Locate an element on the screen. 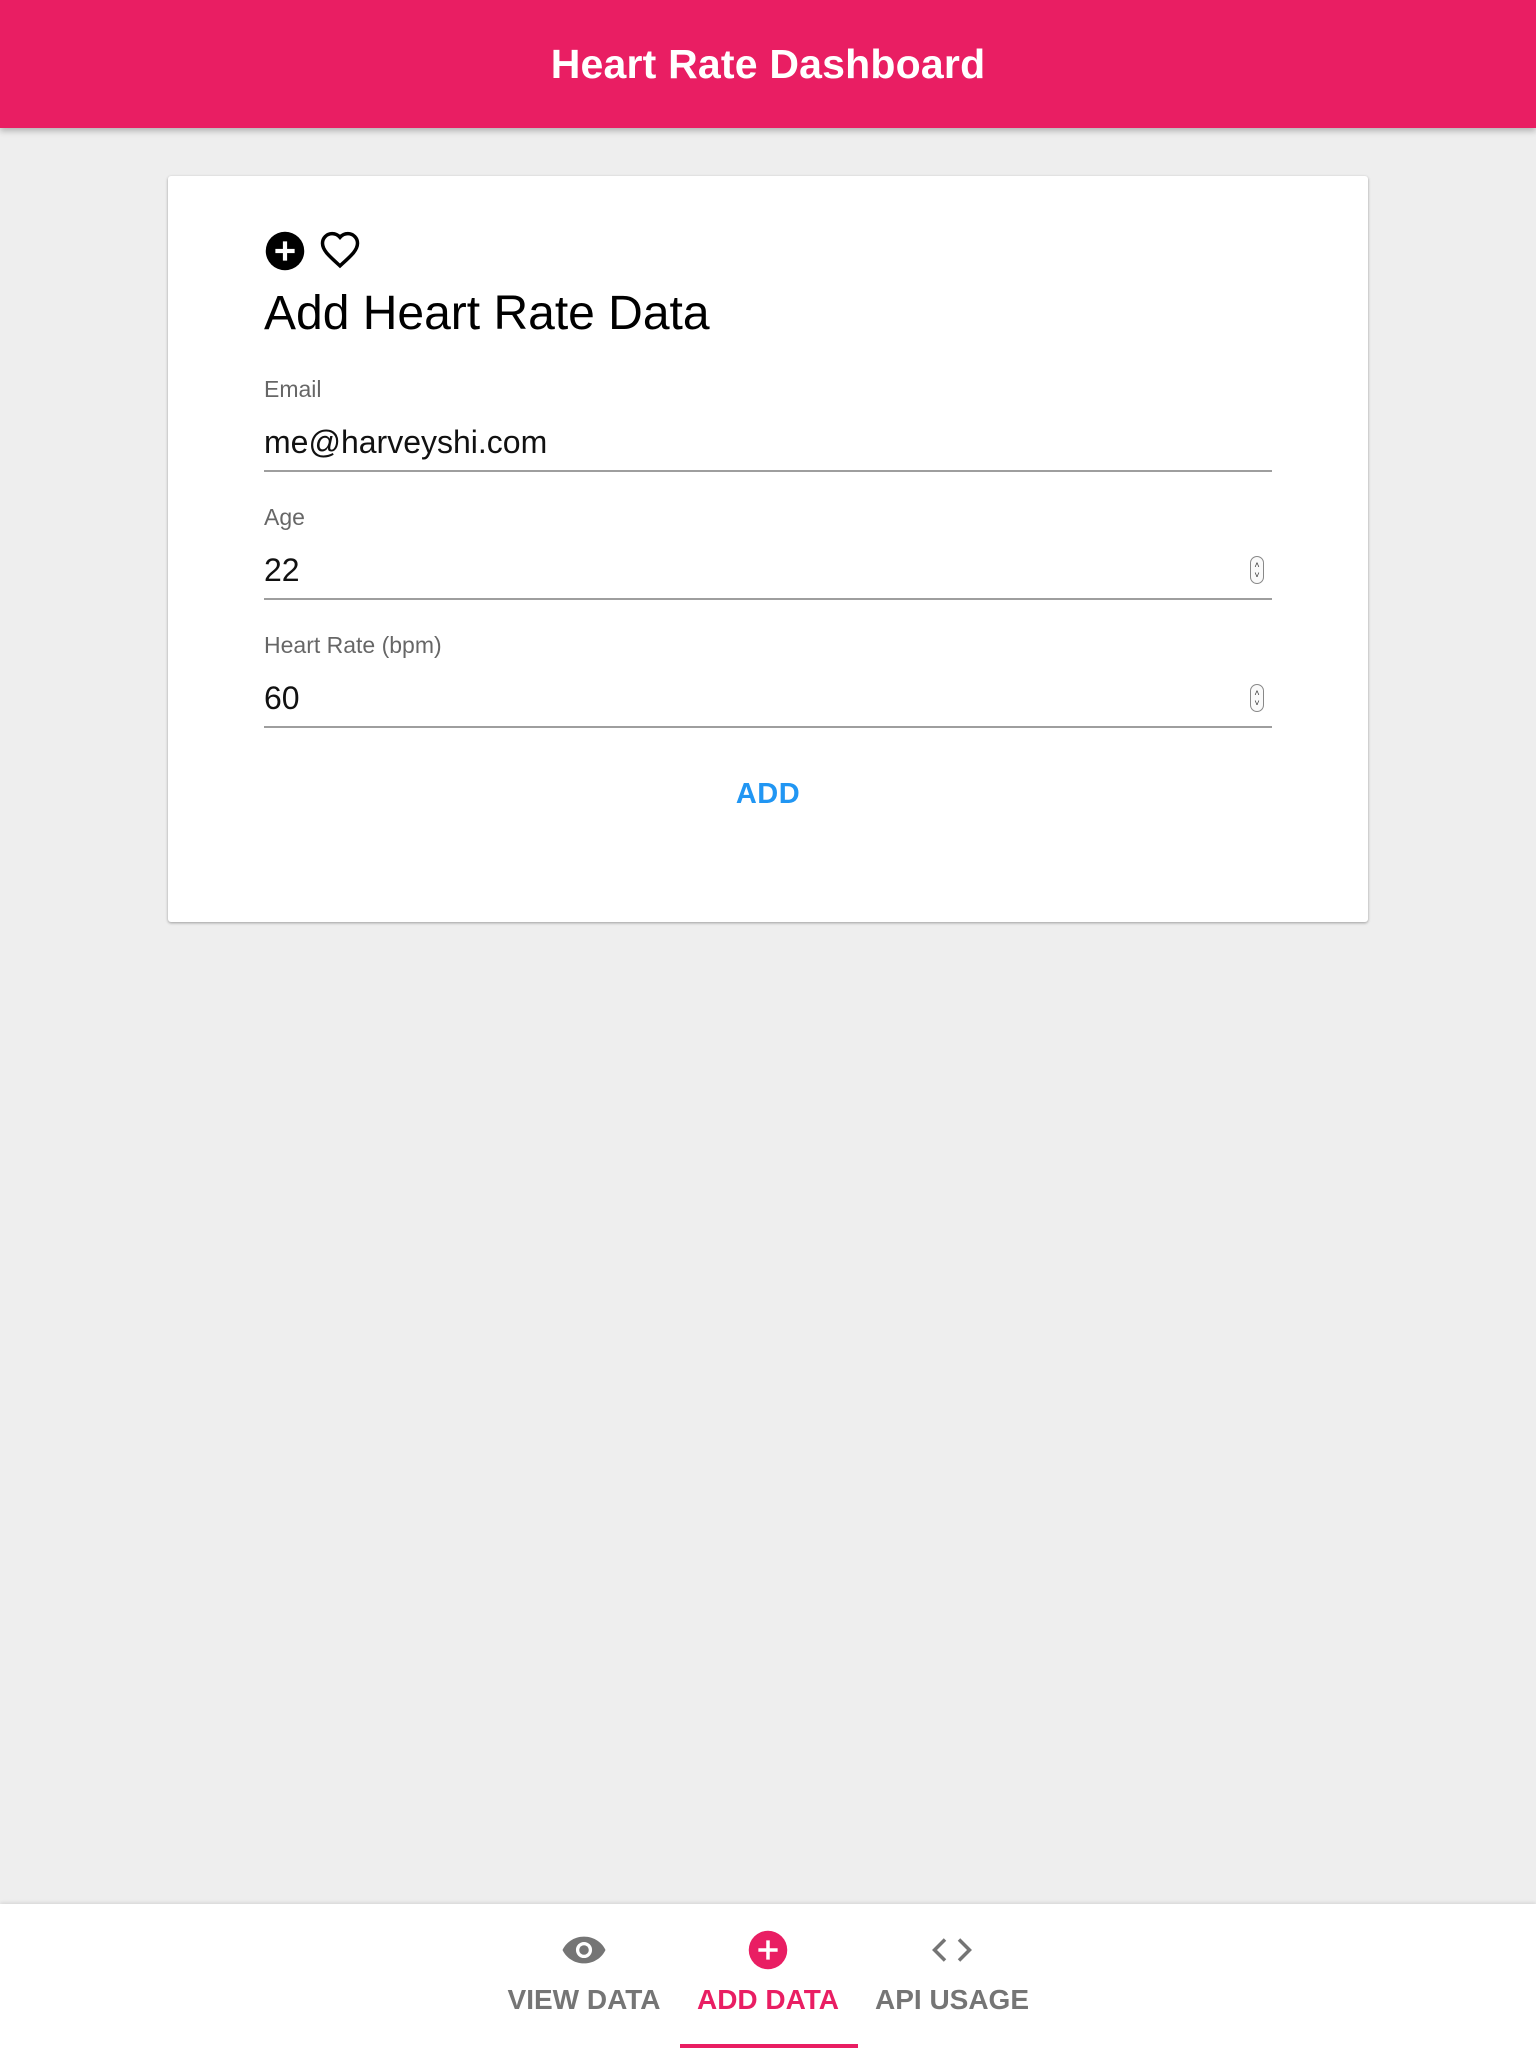 The image size is (1536, 2048). nav-add-data-label: ADD DATA is located at coordinates (768, 1999).